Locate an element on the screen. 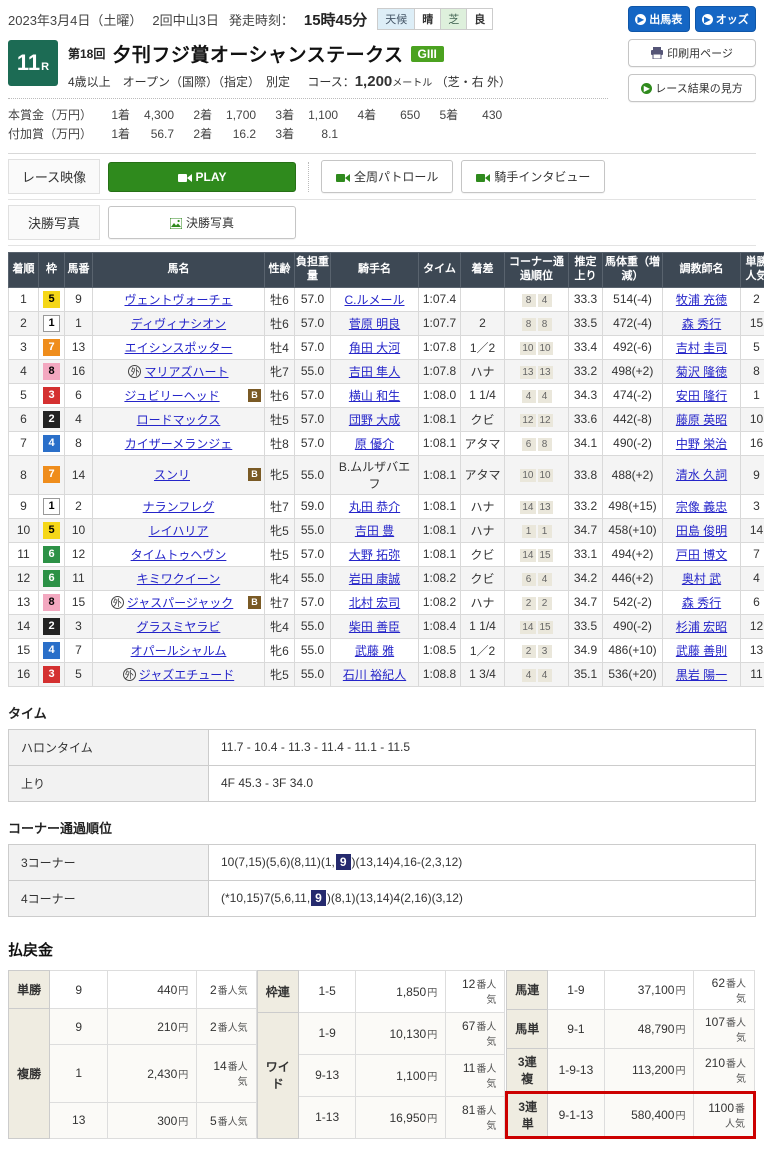 This screenshot has height=1149, width=764. horse-link: ヴェントヴォーチェ is located at coordinates (178, 300).